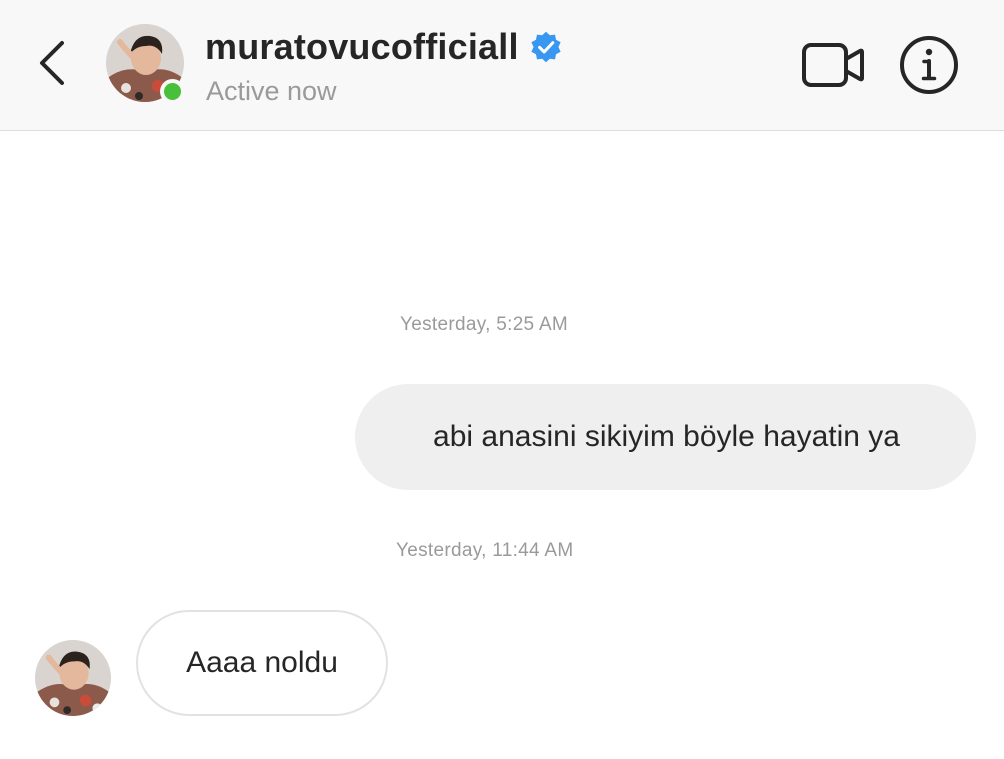 The width and height of the screenshot is (1004, 759). Describe the element at coordinates (271, 91) in the screenshot. I see `active-status: Active now` at that location.